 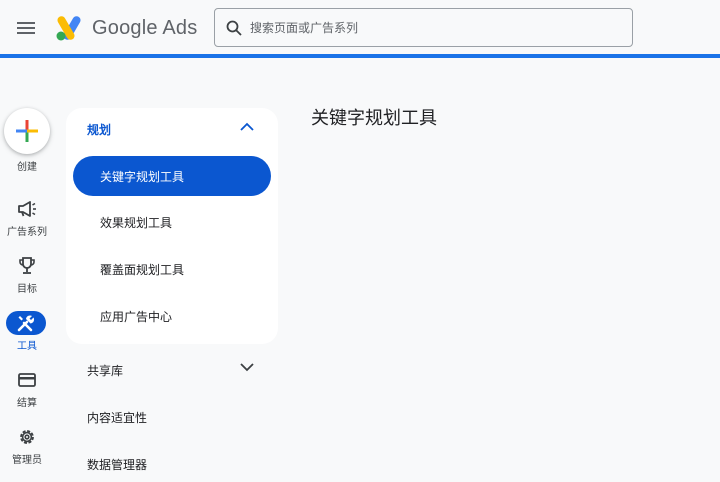 What do you see at coordinates (374, 118) in the screenshot?
I see `page-title: 关键字规划工具` at bounding box center [374, 118].